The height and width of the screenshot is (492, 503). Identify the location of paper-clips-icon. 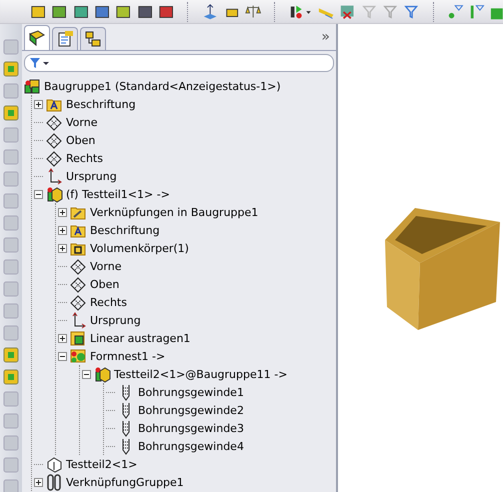
(54, 482).